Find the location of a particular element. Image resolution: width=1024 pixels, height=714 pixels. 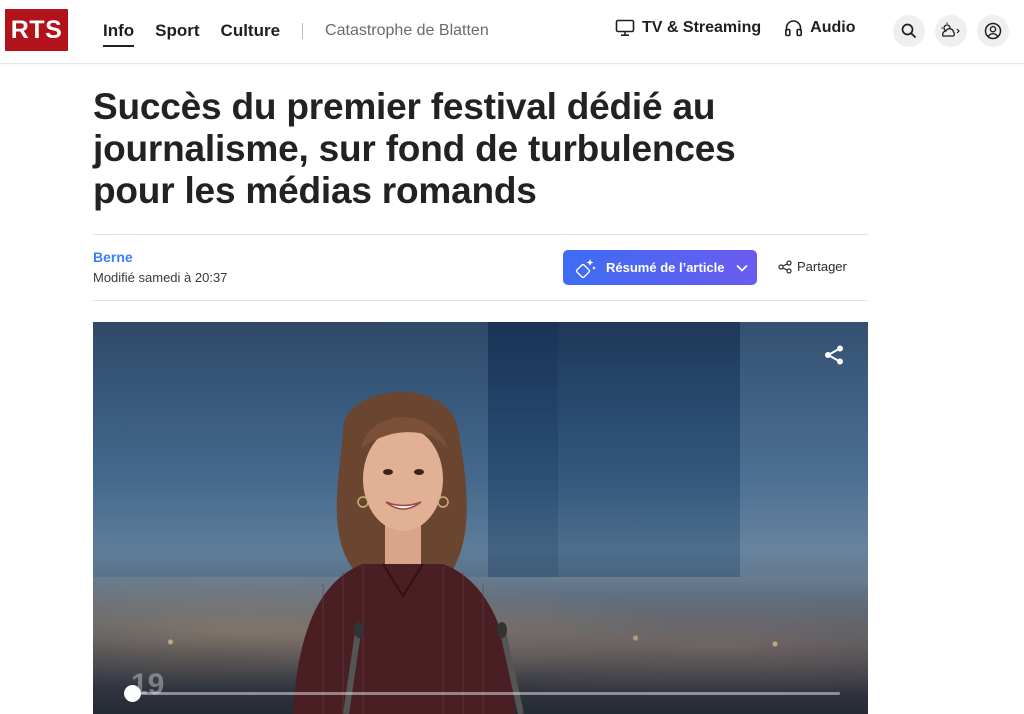

nav-item-sport: Sport is located at coordinates (177, 31).